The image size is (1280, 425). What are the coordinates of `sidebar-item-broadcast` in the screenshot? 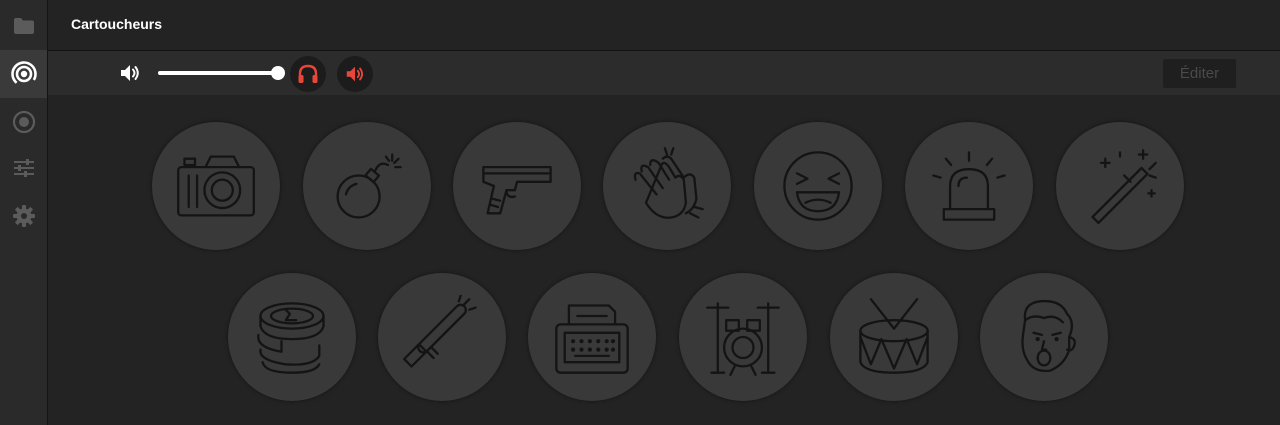 It's located at (23, 74).